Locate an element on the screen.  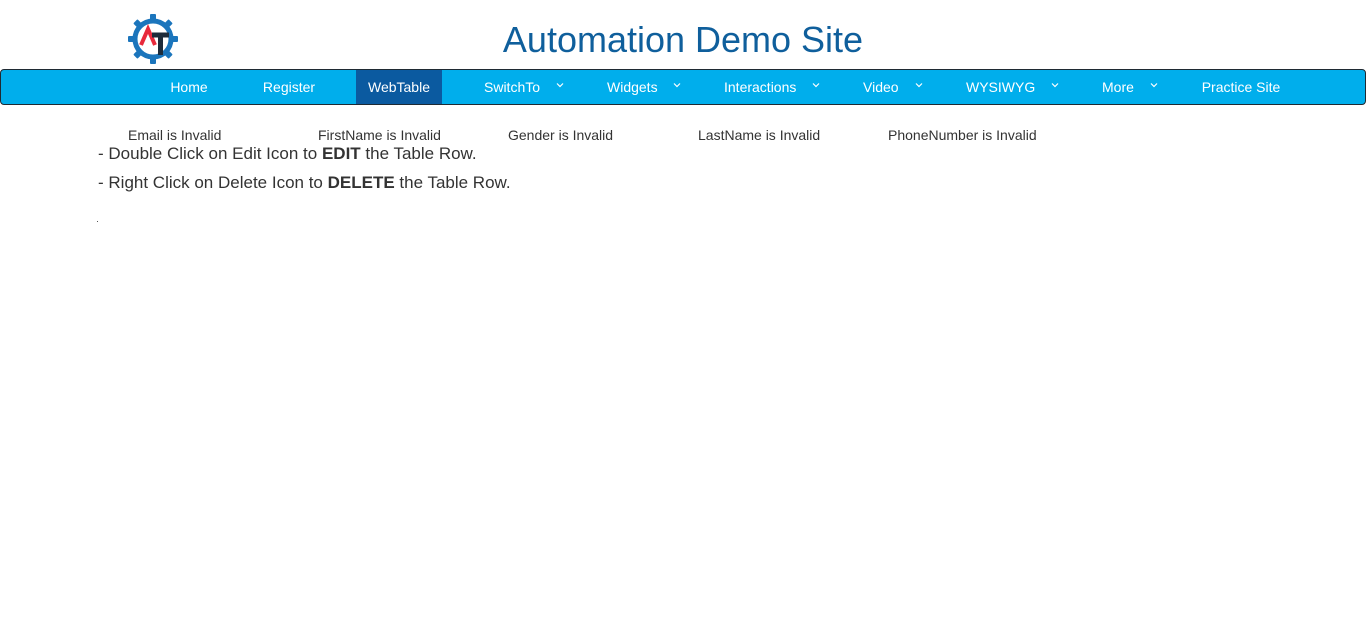
email-invalid-message: Email is Invalid is located at coordinates (175, 135).